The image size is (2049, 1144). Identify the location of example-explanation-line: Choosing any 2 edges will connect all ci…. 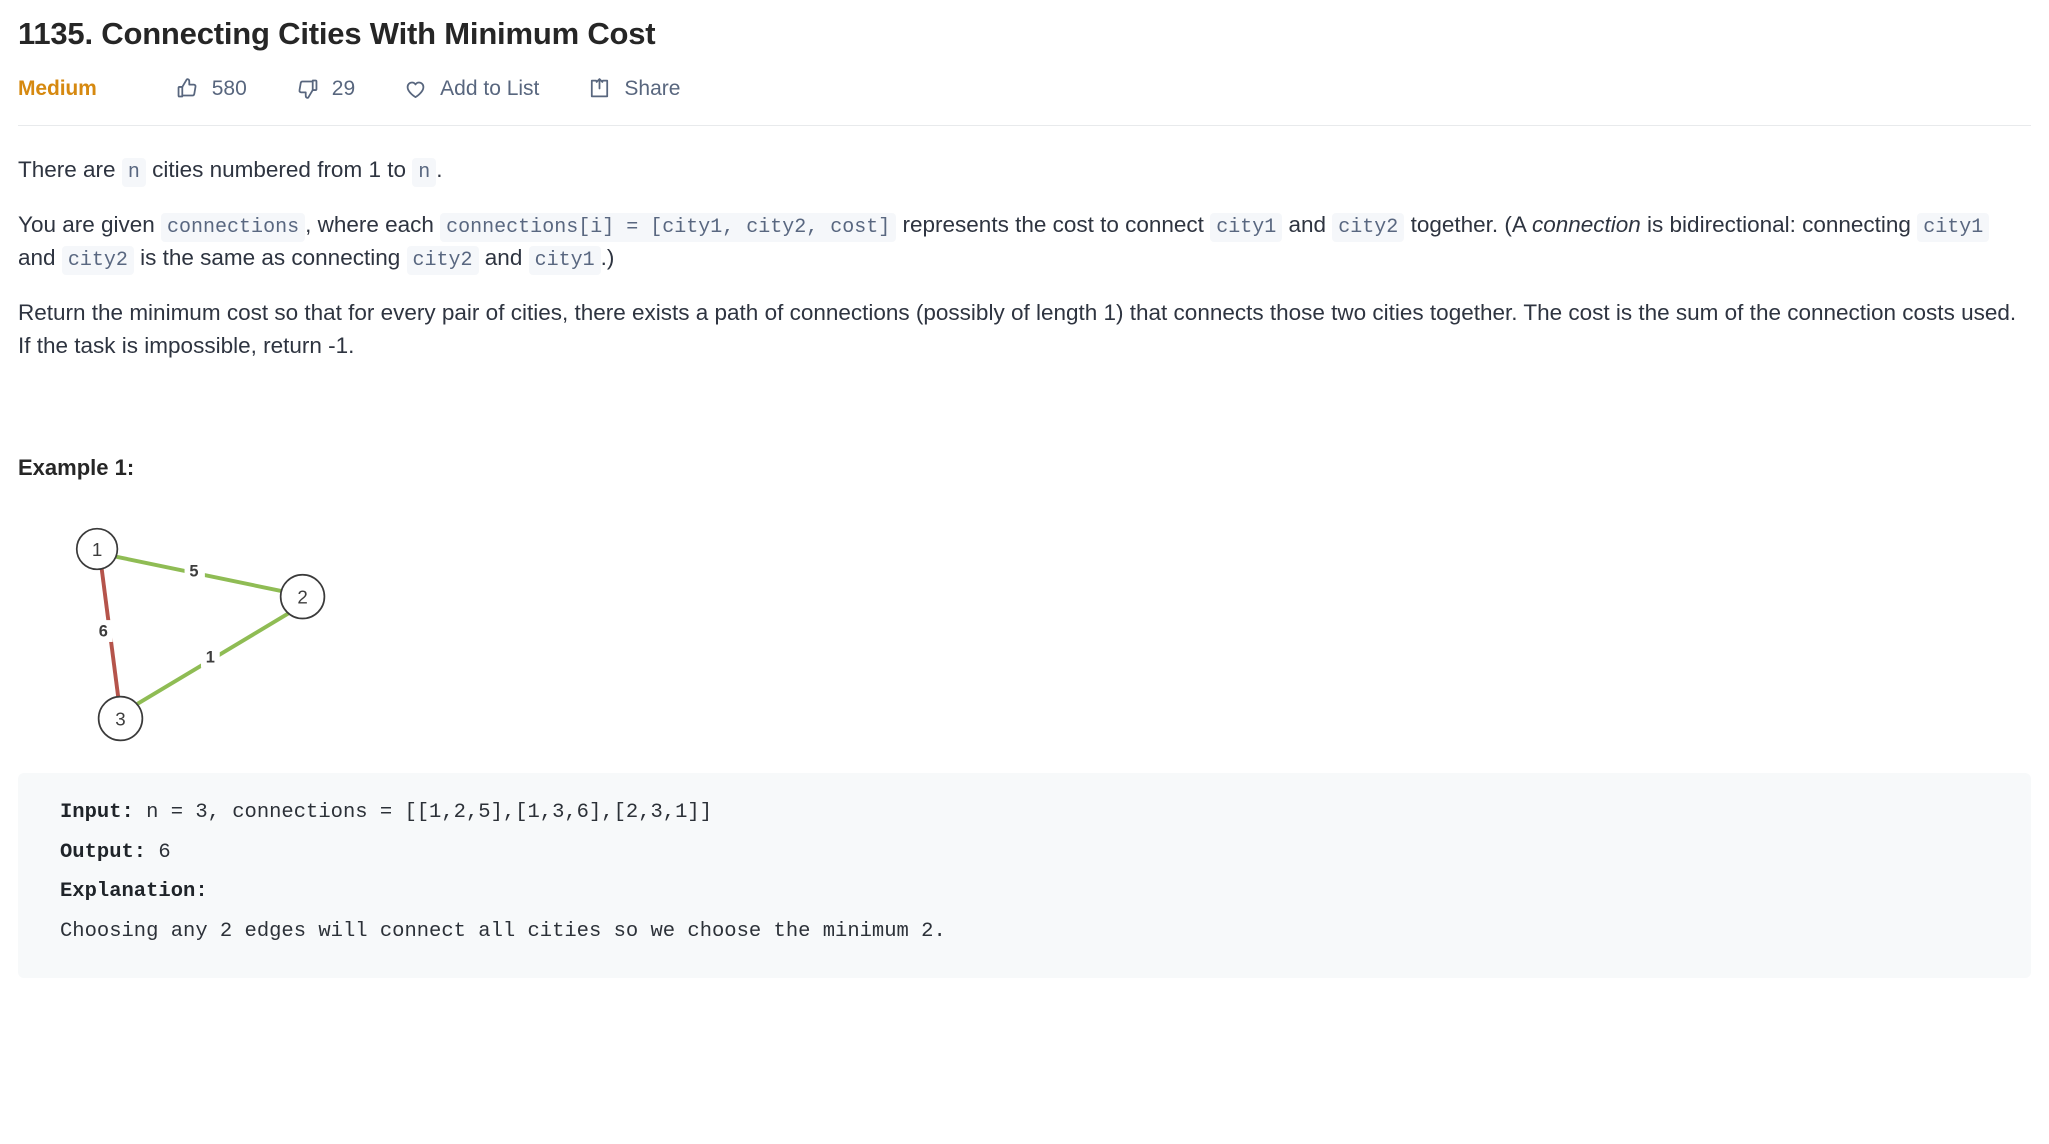
(503, 932).